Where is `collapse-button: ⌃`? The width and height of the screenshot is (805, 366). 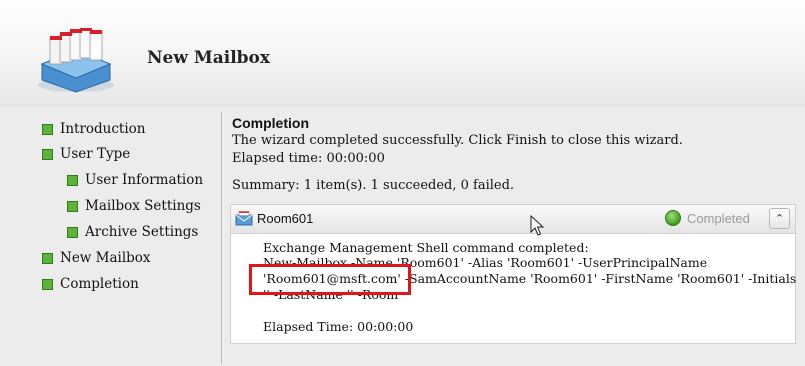
collapse-button: ⌃ is located at coordinates (779, 218).